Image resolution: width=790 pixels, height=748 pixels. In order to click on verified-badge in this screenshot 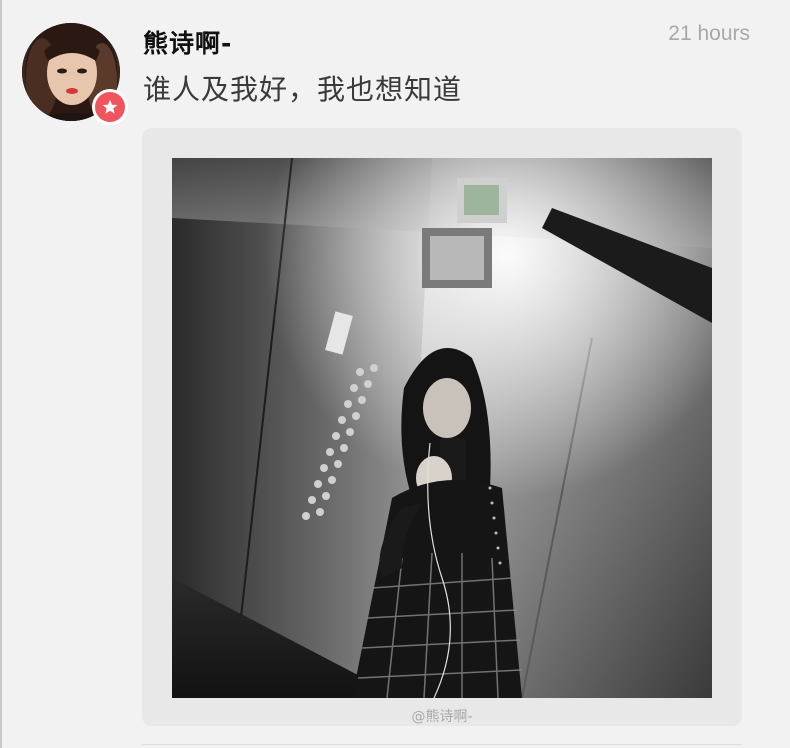, I will do `click(110, 107)`.